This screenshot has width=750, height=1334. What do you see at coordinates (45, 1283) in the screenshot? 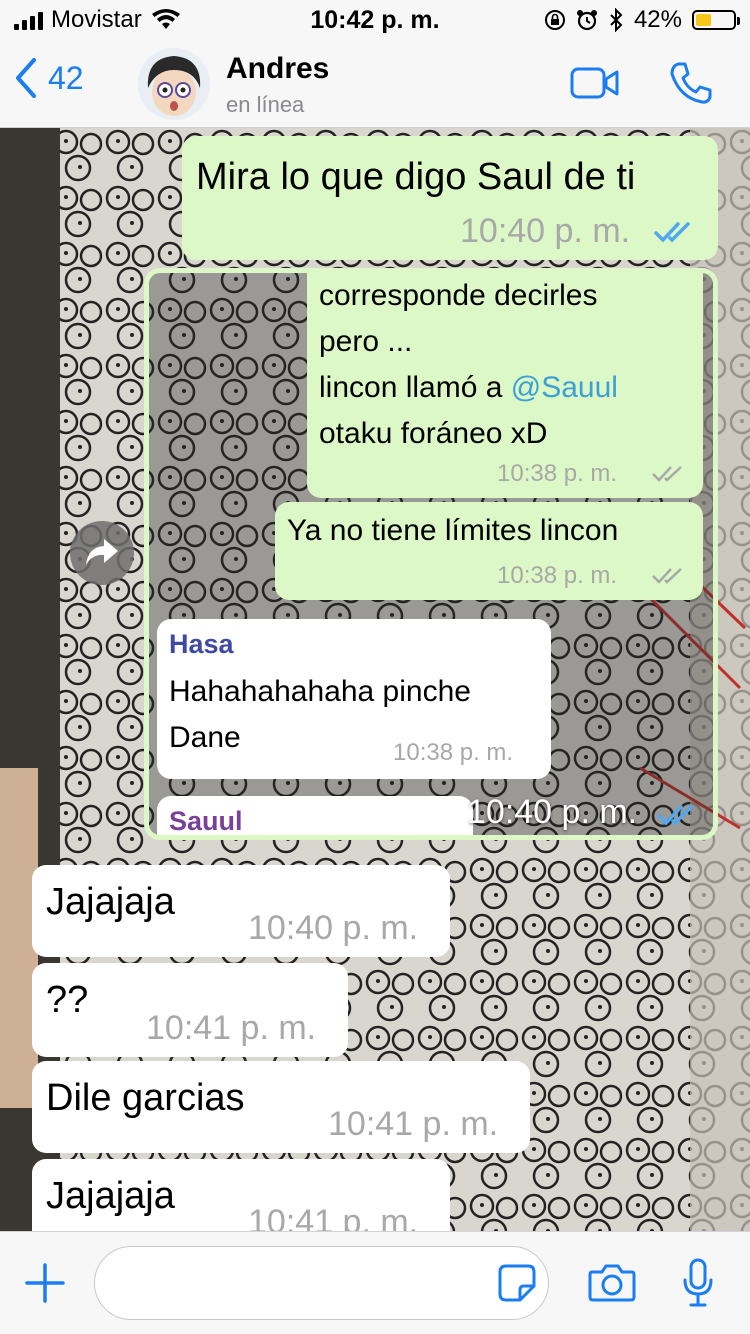
I see `plus-icon` at bounding box center [45, 1283].